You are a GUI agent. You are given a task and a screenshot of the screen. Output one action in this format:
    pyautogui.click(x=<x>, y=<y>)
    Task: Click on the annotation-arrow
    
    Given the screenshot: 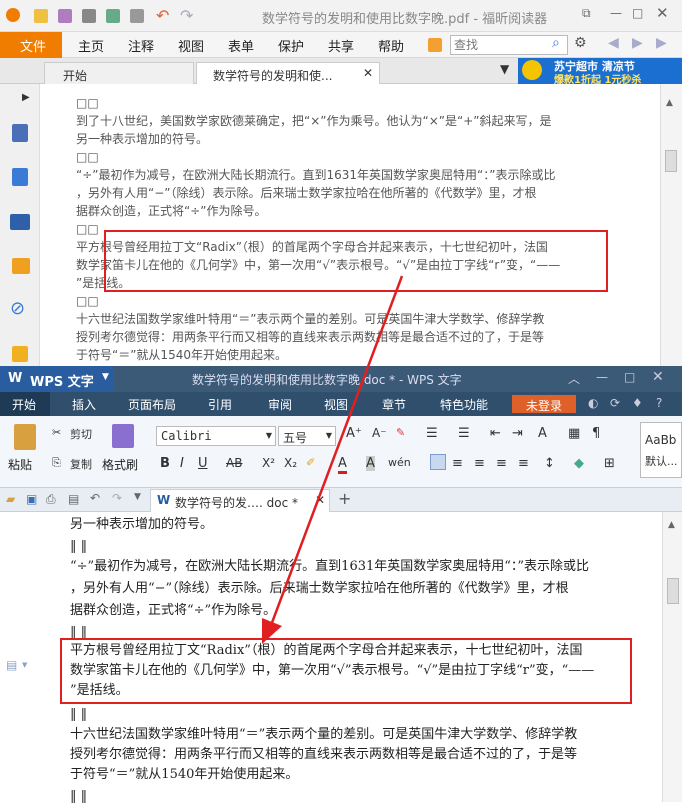 What is the action you would take?
    pyautogui.click(x=333, y=459)
    